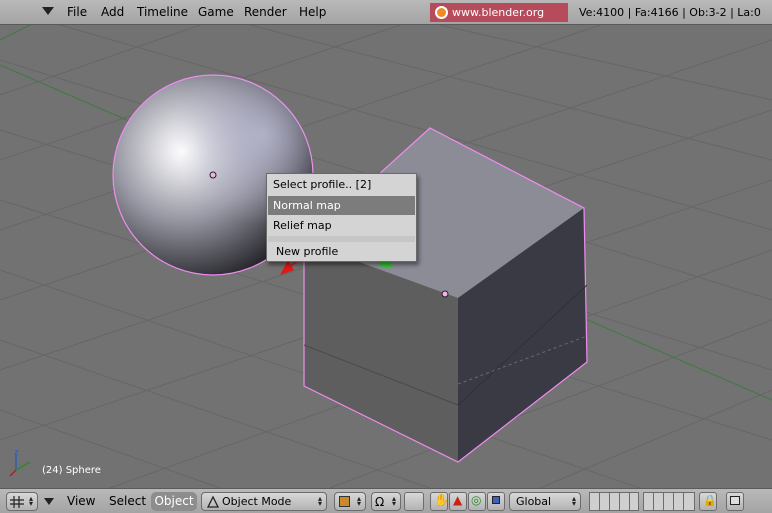 This screenshot has width=772, height=513. What do you see at coordinates (341, 205) in the screenshot?
I see `popup-item-normal-map: Normal map` at bounding box center [341, 205].